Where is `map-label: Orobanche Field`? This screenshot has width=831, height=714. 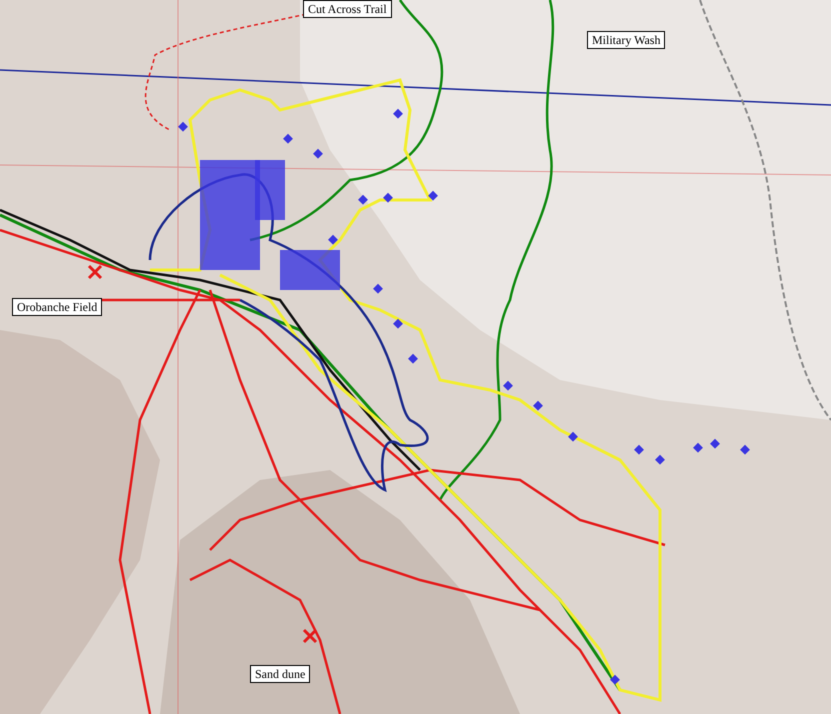
map-label: Orobanche Field is located at coordinates (57, 307).